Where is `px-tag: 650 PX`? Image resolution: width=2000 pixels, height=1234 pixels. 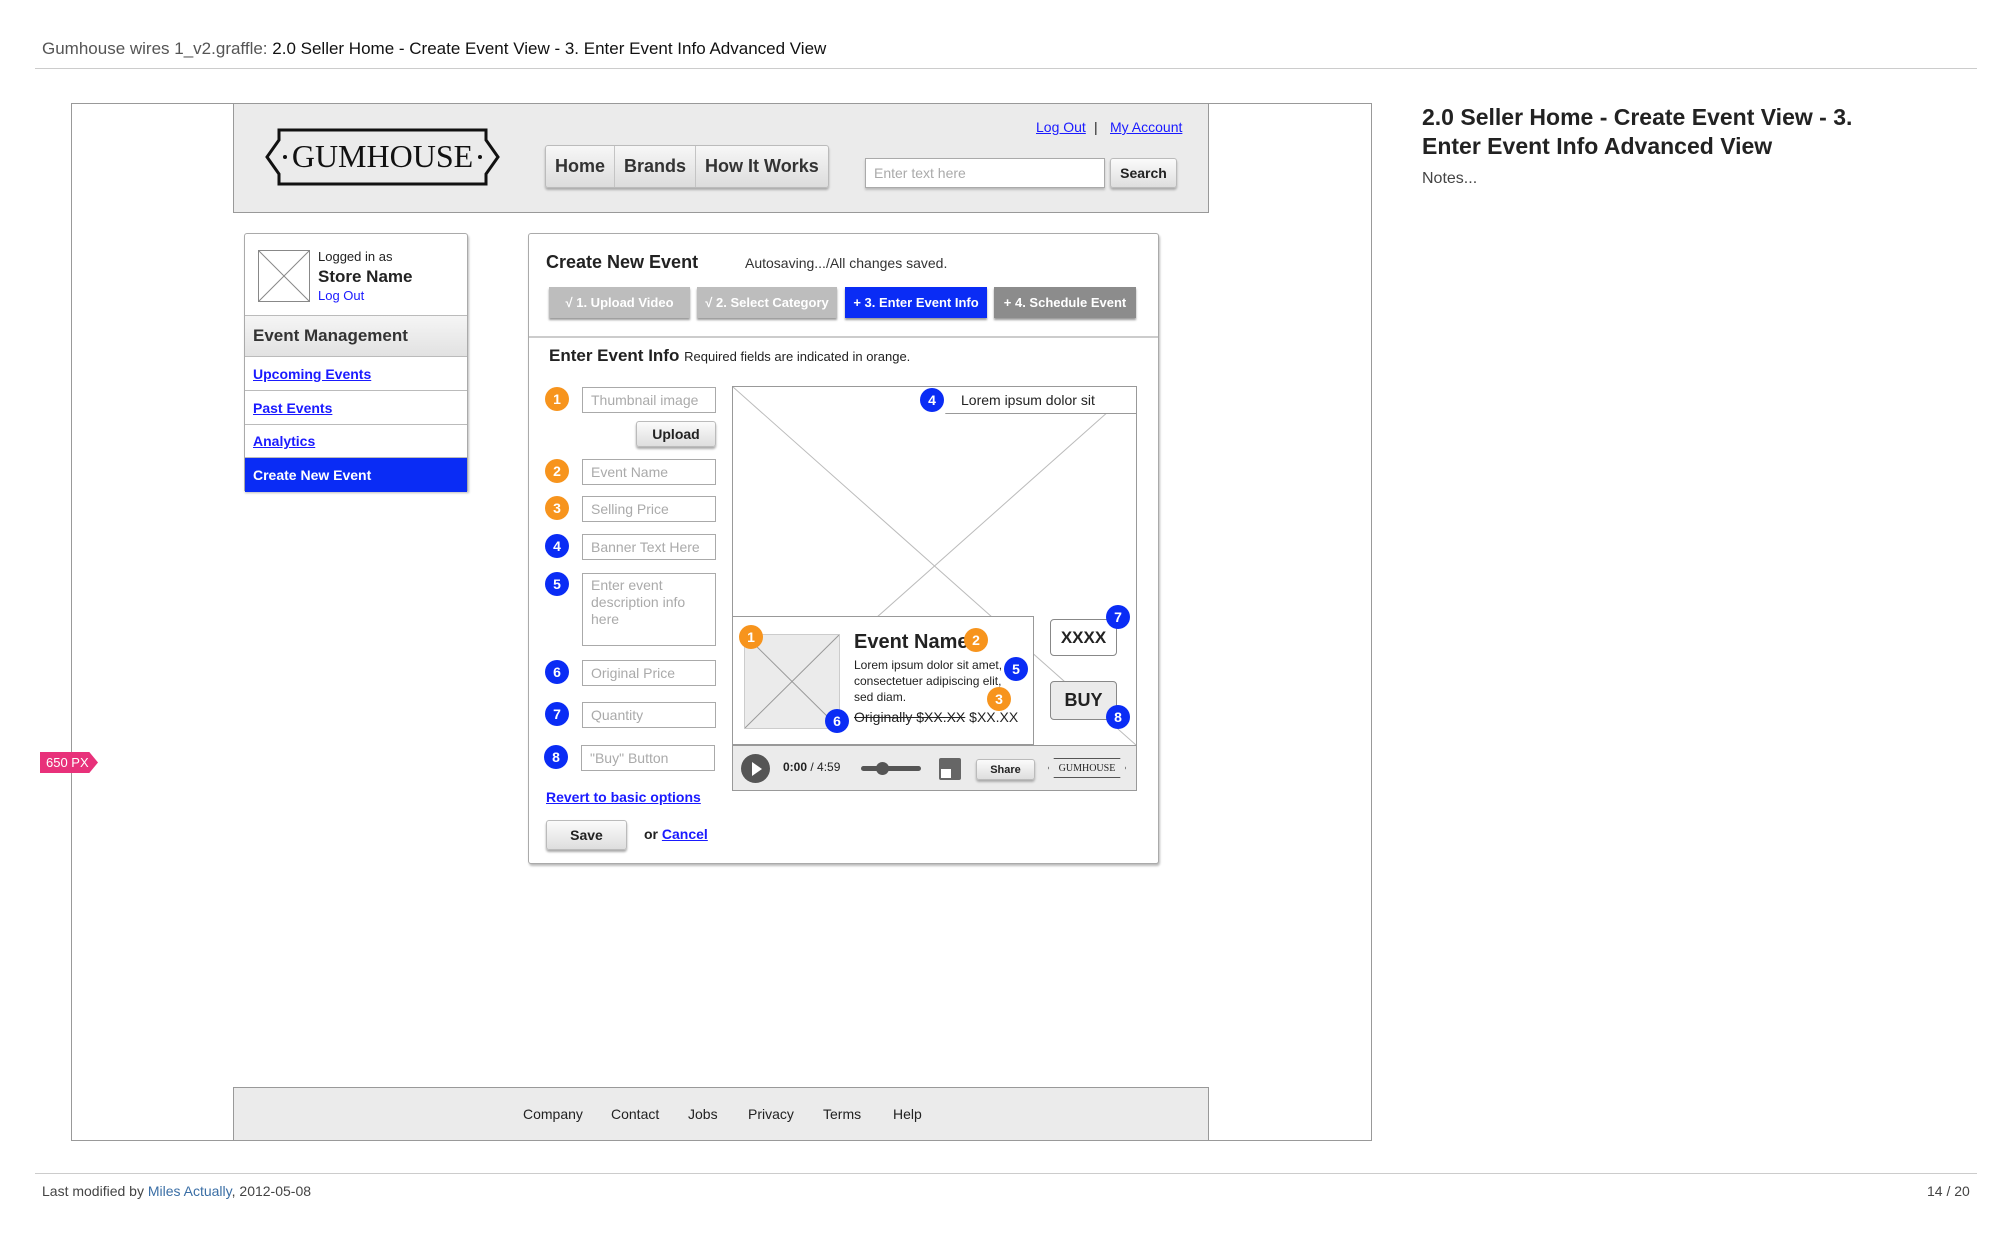 px-tag: 650 PX is located at coordinates (69, 762).